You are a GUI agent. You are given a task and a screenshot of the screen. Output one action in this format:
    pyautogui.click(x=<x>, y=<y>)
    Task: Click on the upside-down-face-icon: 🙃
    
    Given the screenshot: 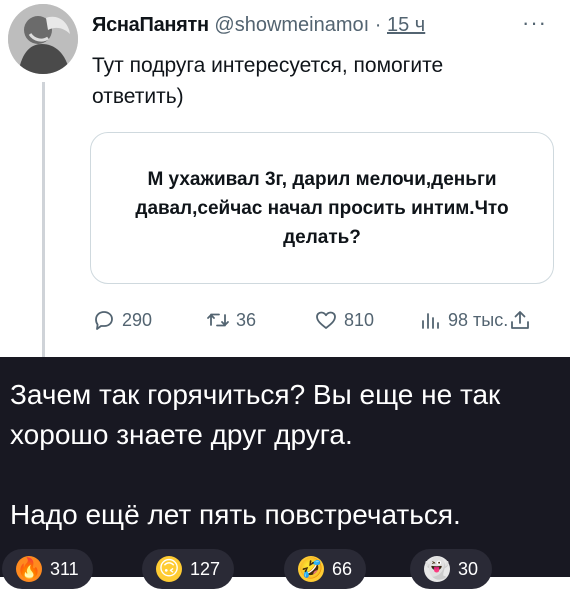 What is the action you would take?
    pyautogui.click(x=169, y=569)
    